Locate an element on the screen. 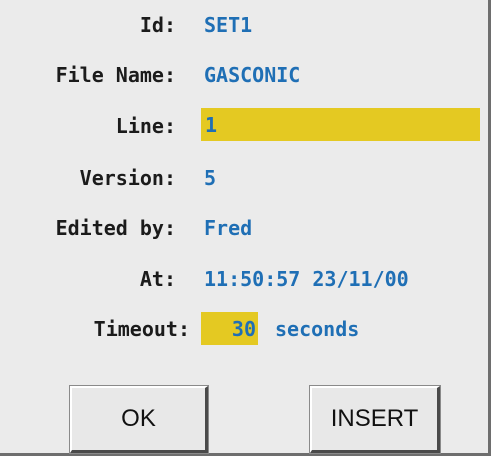 The height and width of the screenshot is (456, 491). at-value: 11:50:57 23/11/00 is located at coordinates (306, 279).